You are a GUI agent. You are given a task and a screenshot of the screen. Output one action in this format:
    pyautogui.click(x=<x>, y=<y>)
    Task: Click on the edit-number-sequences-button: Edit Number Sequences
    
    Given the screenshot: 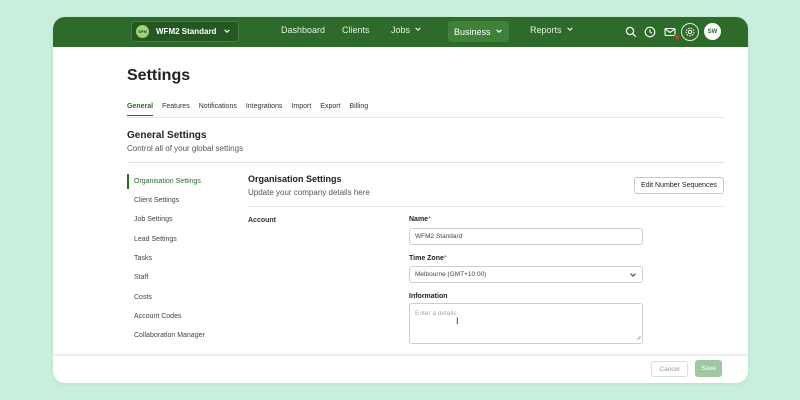 What is the action you would take?
    pyautogui.click(x=679, y=185)
    